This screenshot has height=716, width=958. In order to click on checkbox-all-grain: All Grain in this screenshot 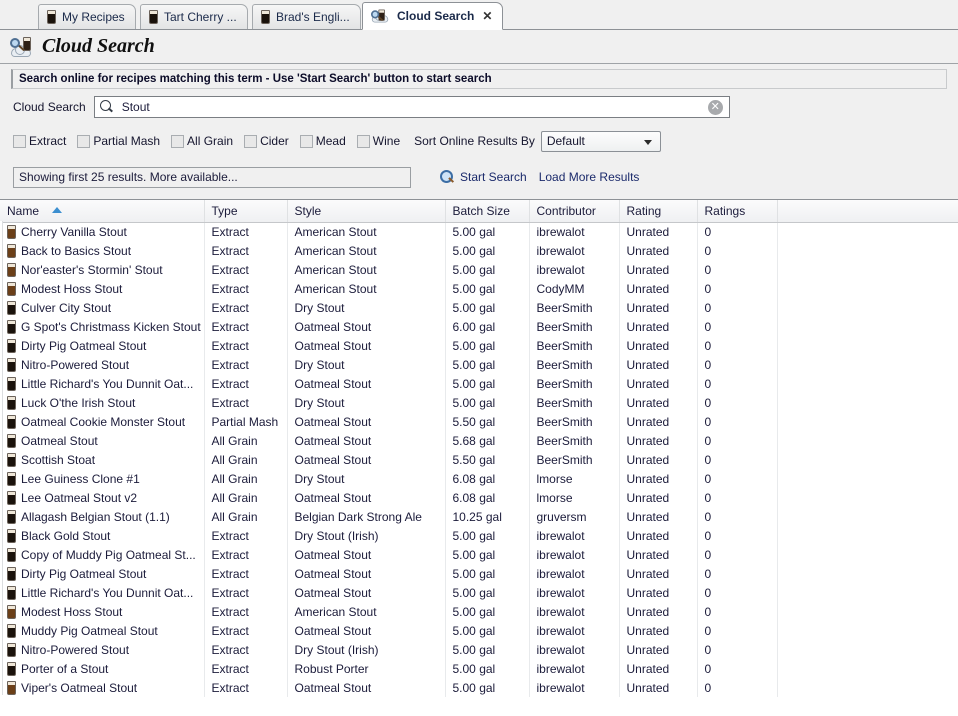, I will do `click(202, 141)`.